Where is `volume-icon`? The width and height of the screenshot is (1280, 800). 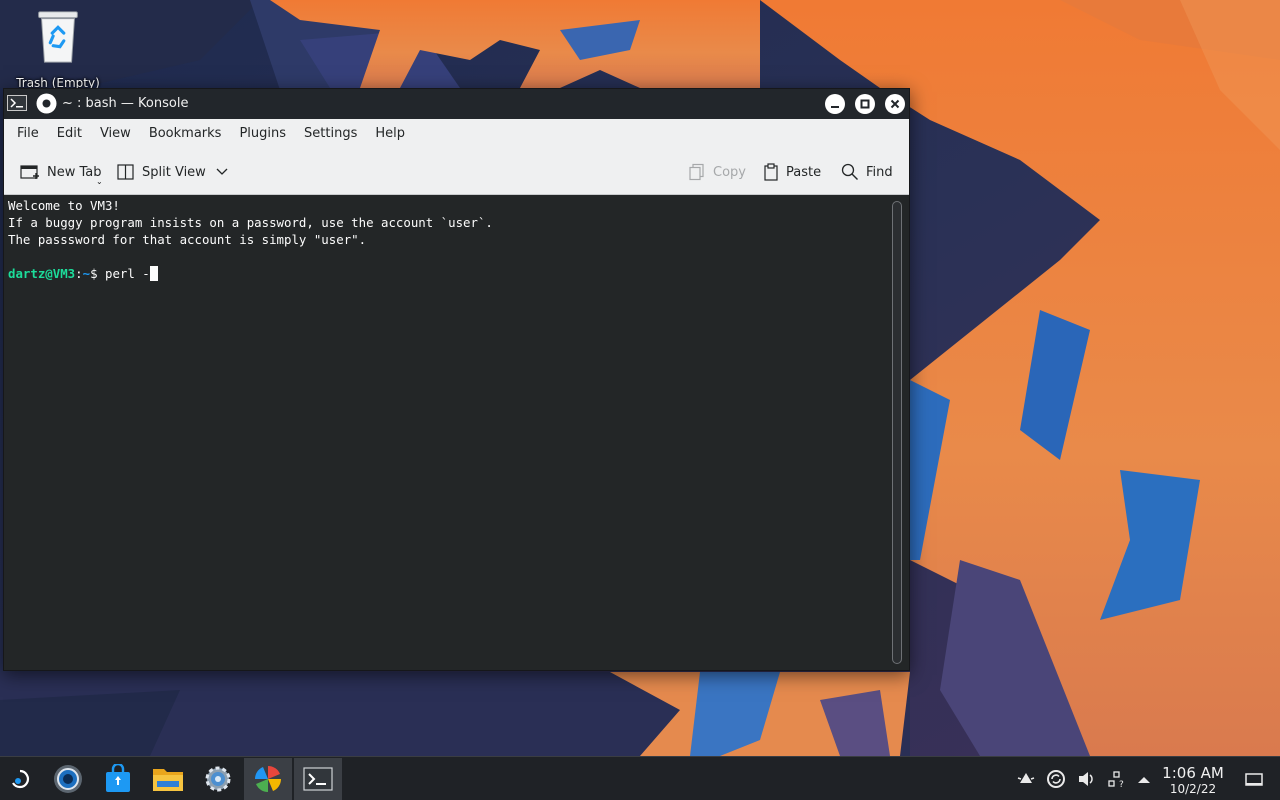
volume-icon is located at coordinates (1086, 779).